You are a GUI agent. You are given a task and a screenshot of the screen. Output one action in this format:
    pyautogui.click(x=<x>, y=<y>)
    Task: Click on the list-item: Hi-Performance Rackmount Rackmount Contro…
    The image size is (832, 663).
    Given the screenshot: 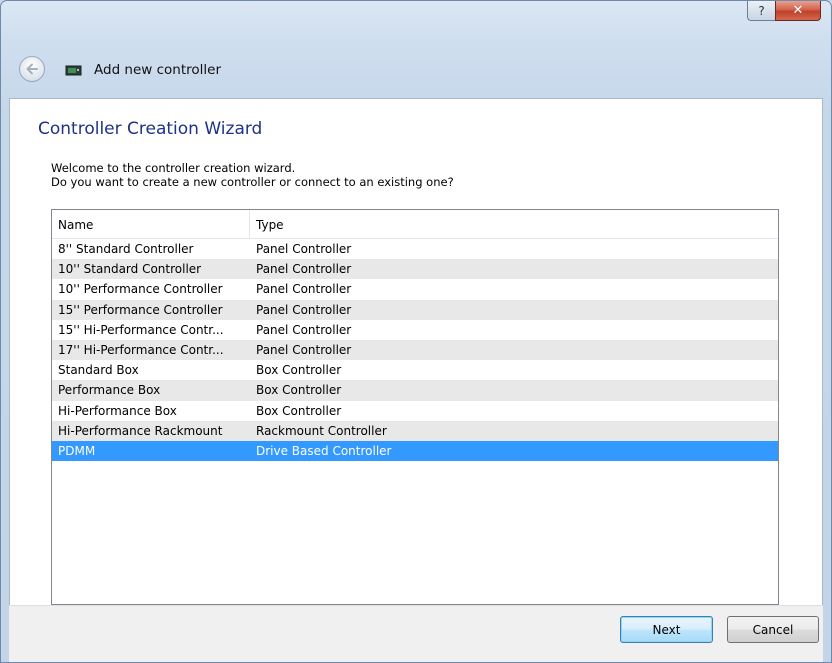 What is the action you would take?
    pyautogui.click(x=415, y=430)
    